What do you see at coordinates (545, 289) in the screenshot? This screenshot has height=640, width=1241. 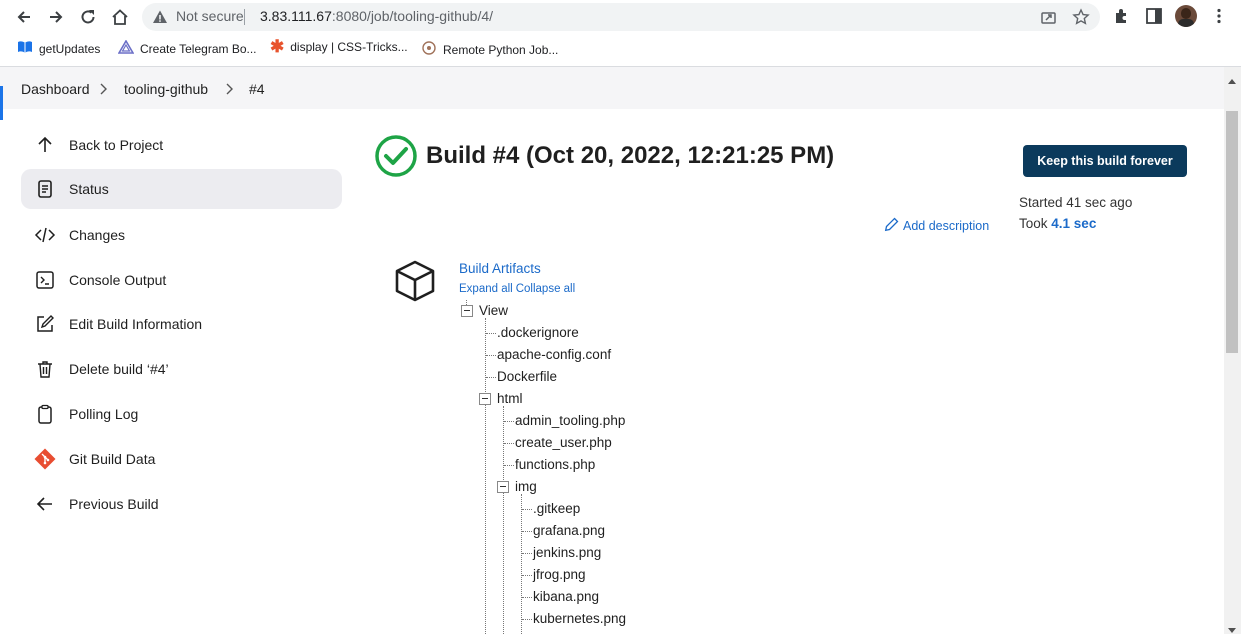 I see `collapse-all-link: Collapse all` at bounding box center [545, 289].